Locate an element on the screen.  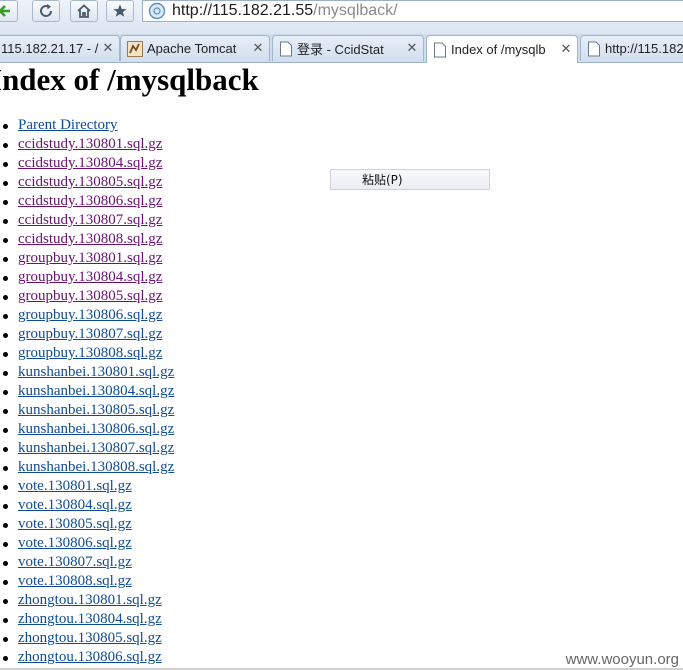
reload-icon is located at coordinates (46, 10).